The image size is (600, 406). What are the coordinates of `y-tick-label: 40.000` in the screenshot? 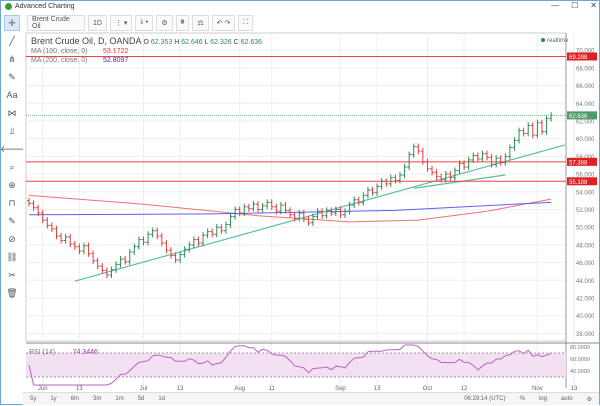 It's located at (585, 317).